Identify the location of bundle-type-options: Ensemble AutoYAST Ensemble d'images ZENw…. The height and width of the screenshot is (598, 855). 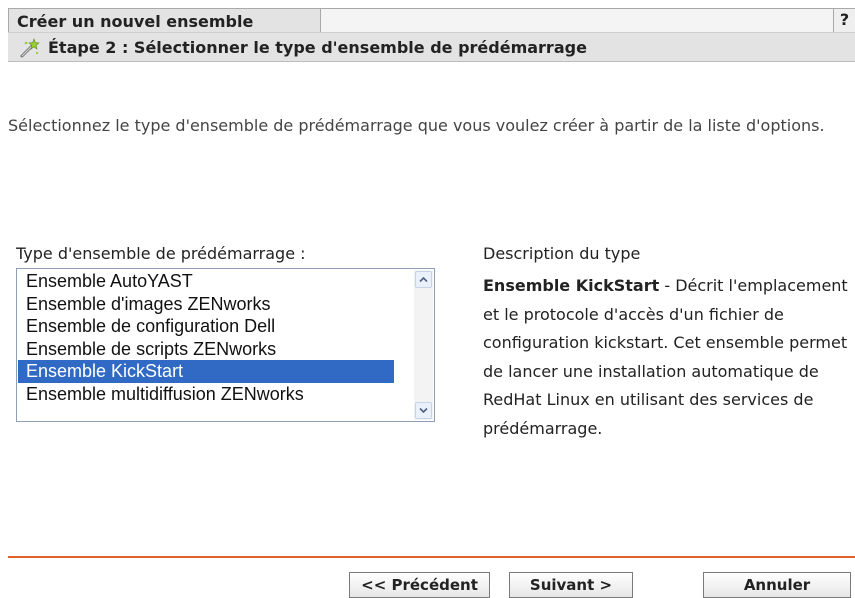
(206, 337).